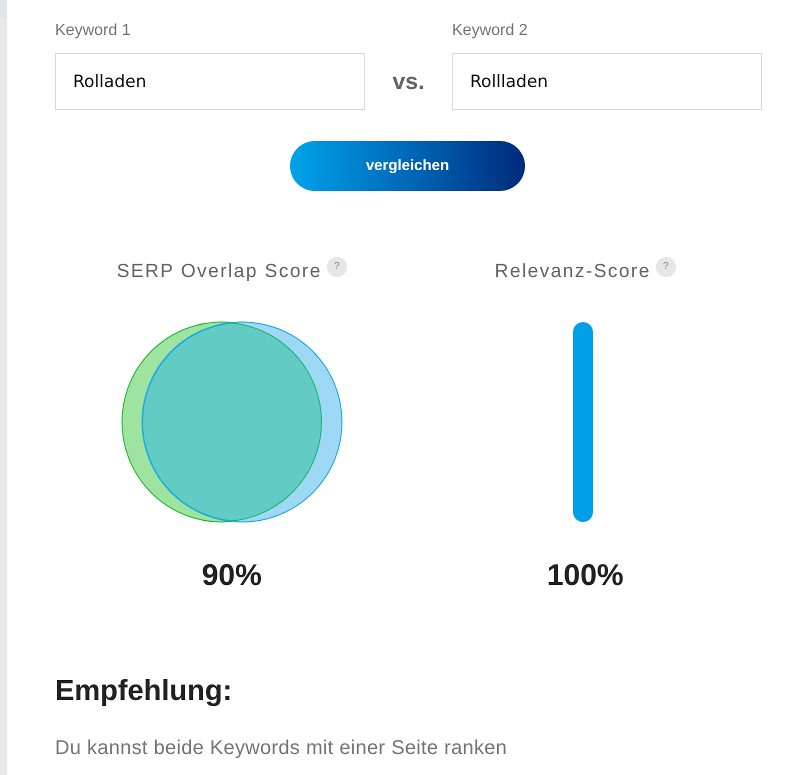 Image resolution: width=798 pixels, height=775 pixels. I want to click on score-value: 100%, so click(585, 576).